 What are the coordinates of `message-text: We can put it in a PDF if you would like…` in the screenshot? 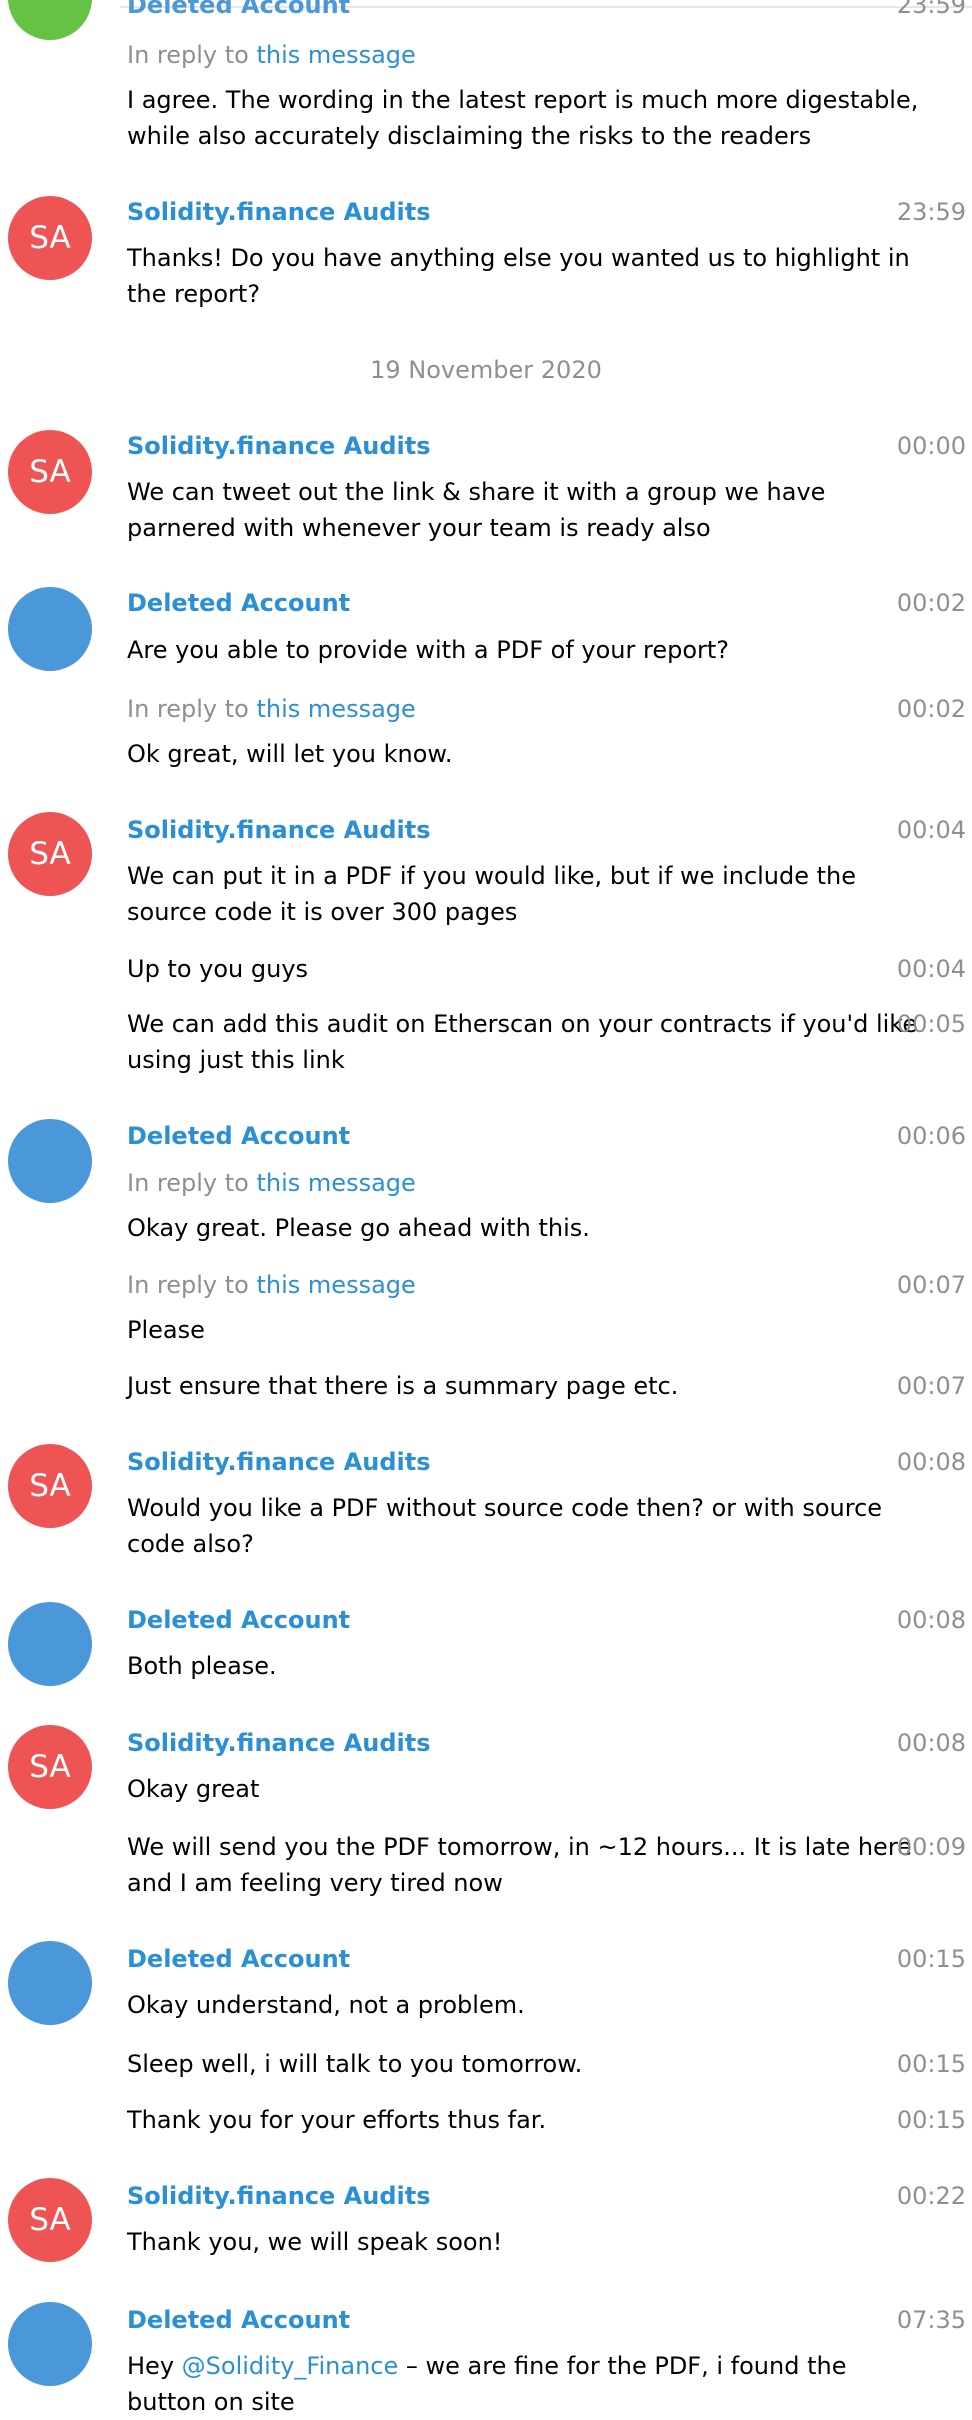 It's located at (492, 894).